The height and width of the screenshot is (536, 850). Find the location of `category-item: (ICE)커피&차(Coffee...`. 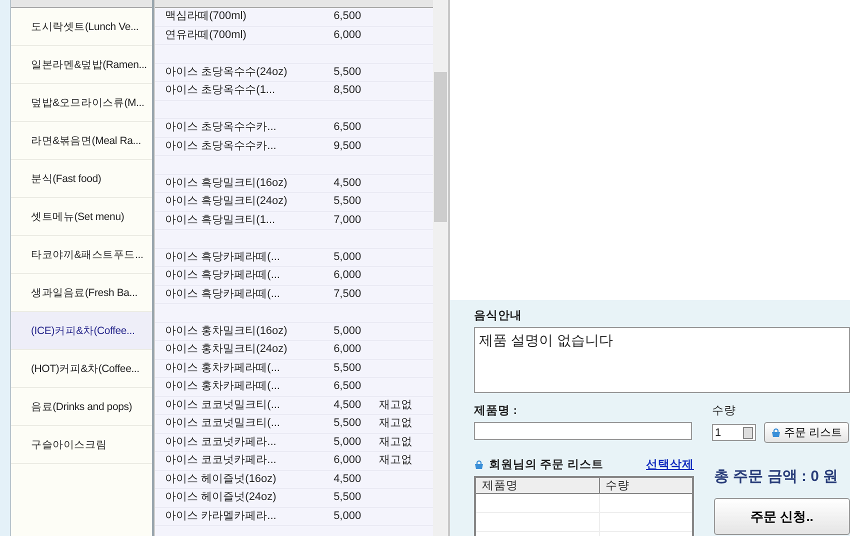

category-item: (ICE)커피&차(Coffee... is located at coordinates (81, 331).